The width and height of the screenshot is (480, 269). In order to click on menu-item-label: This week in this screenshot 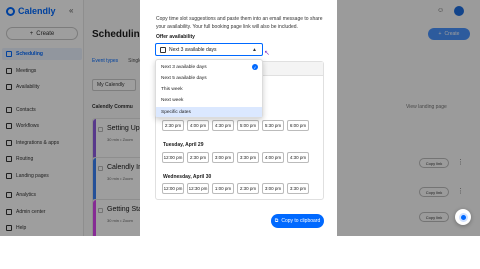, I will do `click(172, 89)`.